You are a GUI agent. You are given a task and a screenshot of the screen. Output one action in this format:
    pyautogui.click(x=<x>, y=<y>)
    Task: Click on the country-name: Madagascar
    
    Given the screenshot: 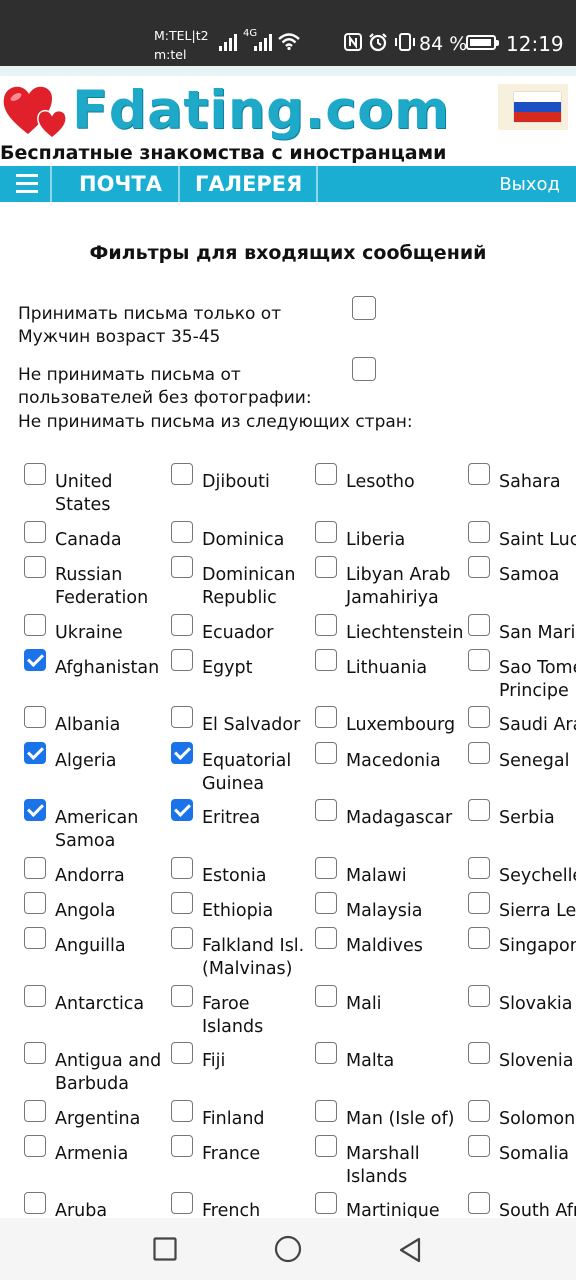 What is the action you would take?
    pyautogui.click(x=399, y=818)
    